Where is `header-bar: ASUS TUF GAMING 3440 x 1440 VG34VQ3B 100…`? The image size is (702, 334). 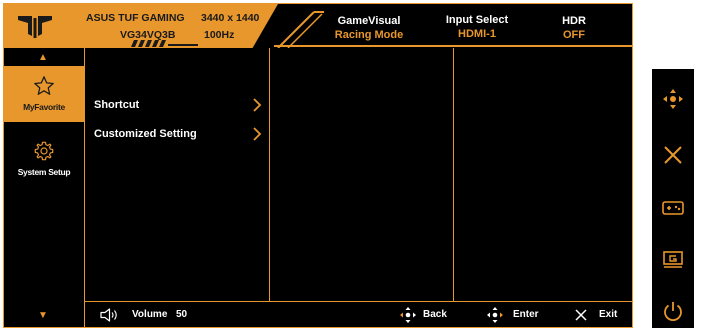 header-bar: ASUS TUF GAMING 3440 x 1440 VG34VQ3B 100… is located at coordinates (318, 26).